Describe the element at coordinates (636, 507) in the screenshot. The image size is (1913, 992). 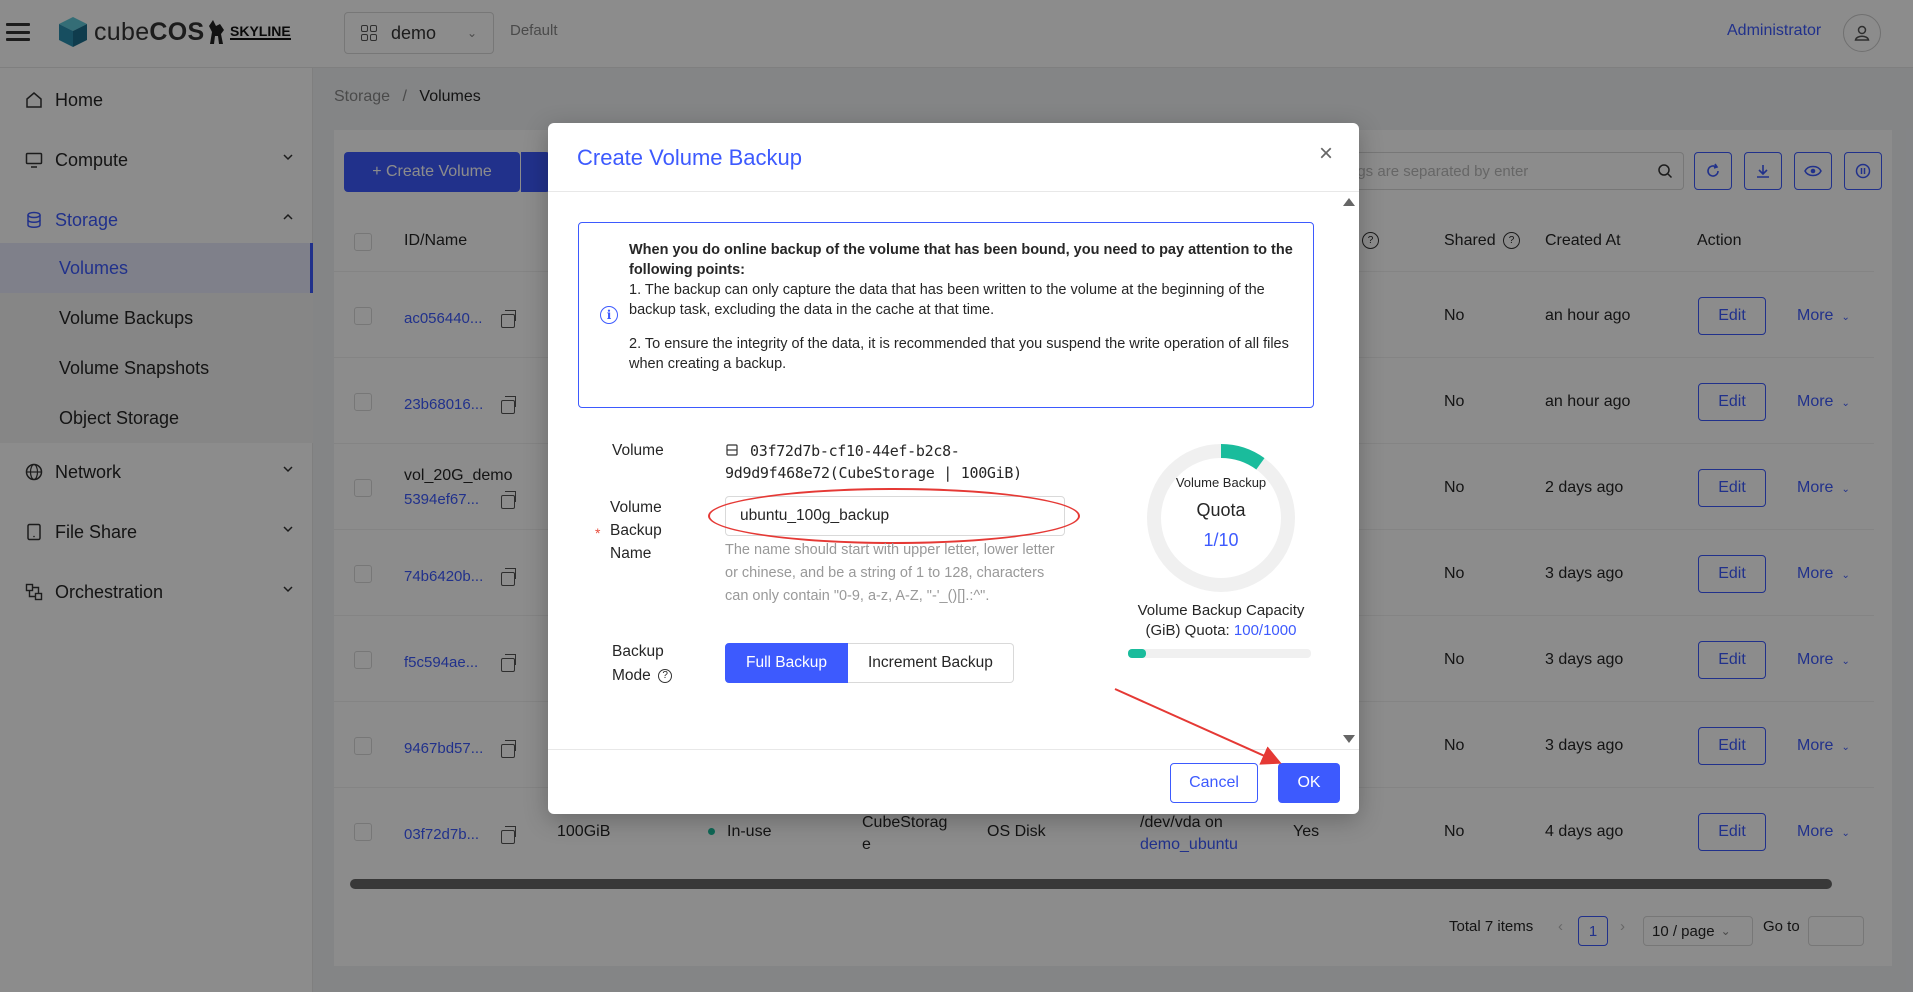
I see `backup-name-label-line1: Volume` at that location.